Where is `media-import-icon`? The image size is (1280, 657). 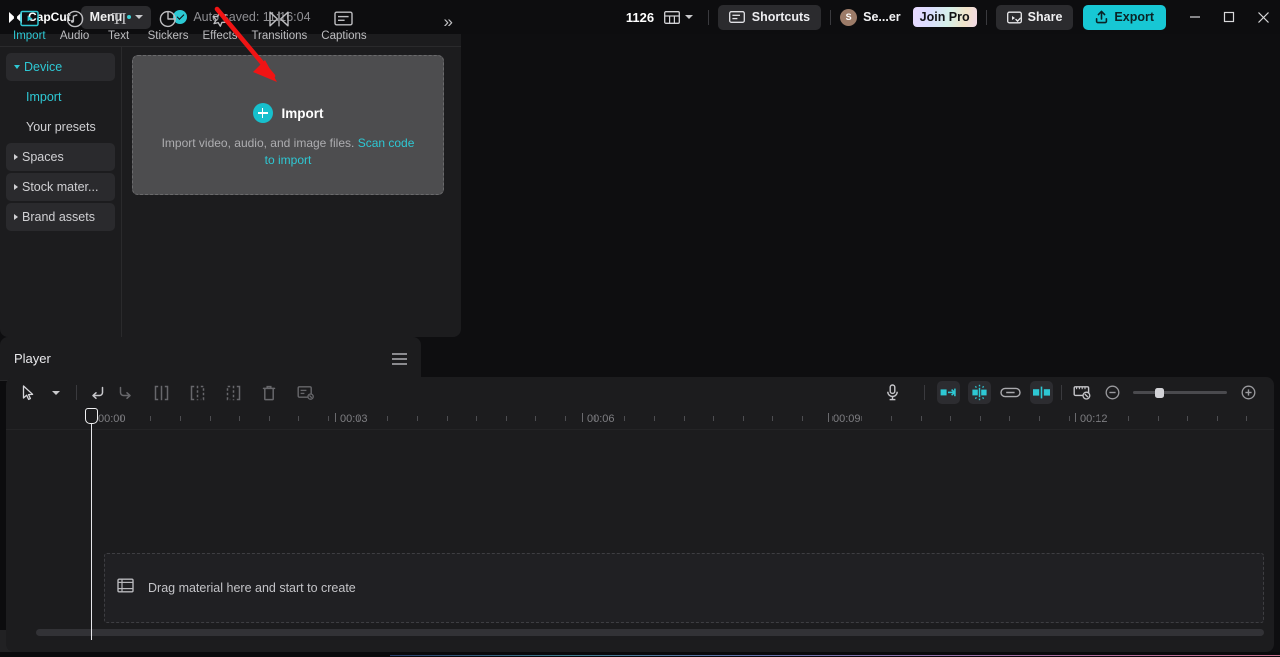
media-import-icon is located at coordinates (29, 18).